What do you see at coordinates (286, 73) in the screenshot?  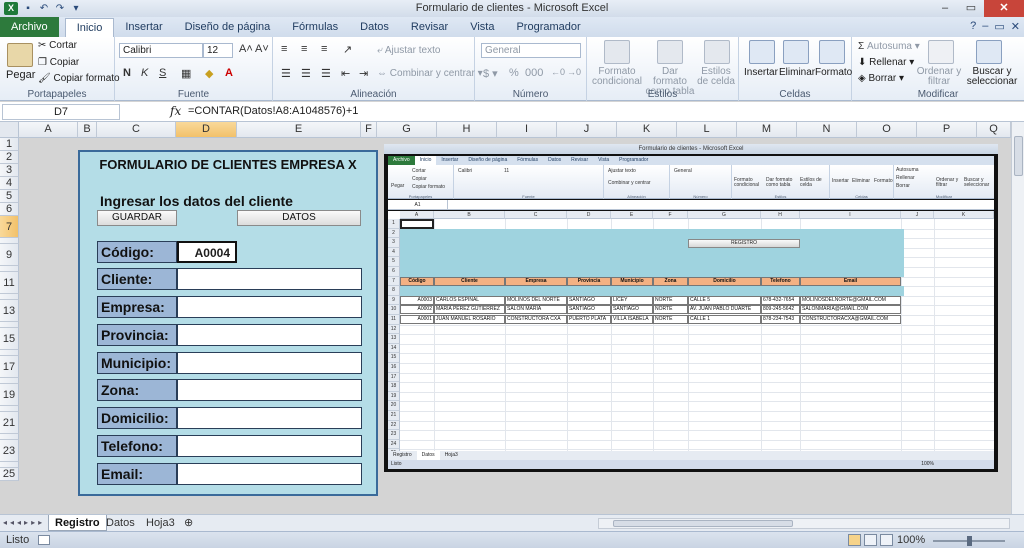 I see `align-left-icon: ☰` at bounding box center [286, 73].